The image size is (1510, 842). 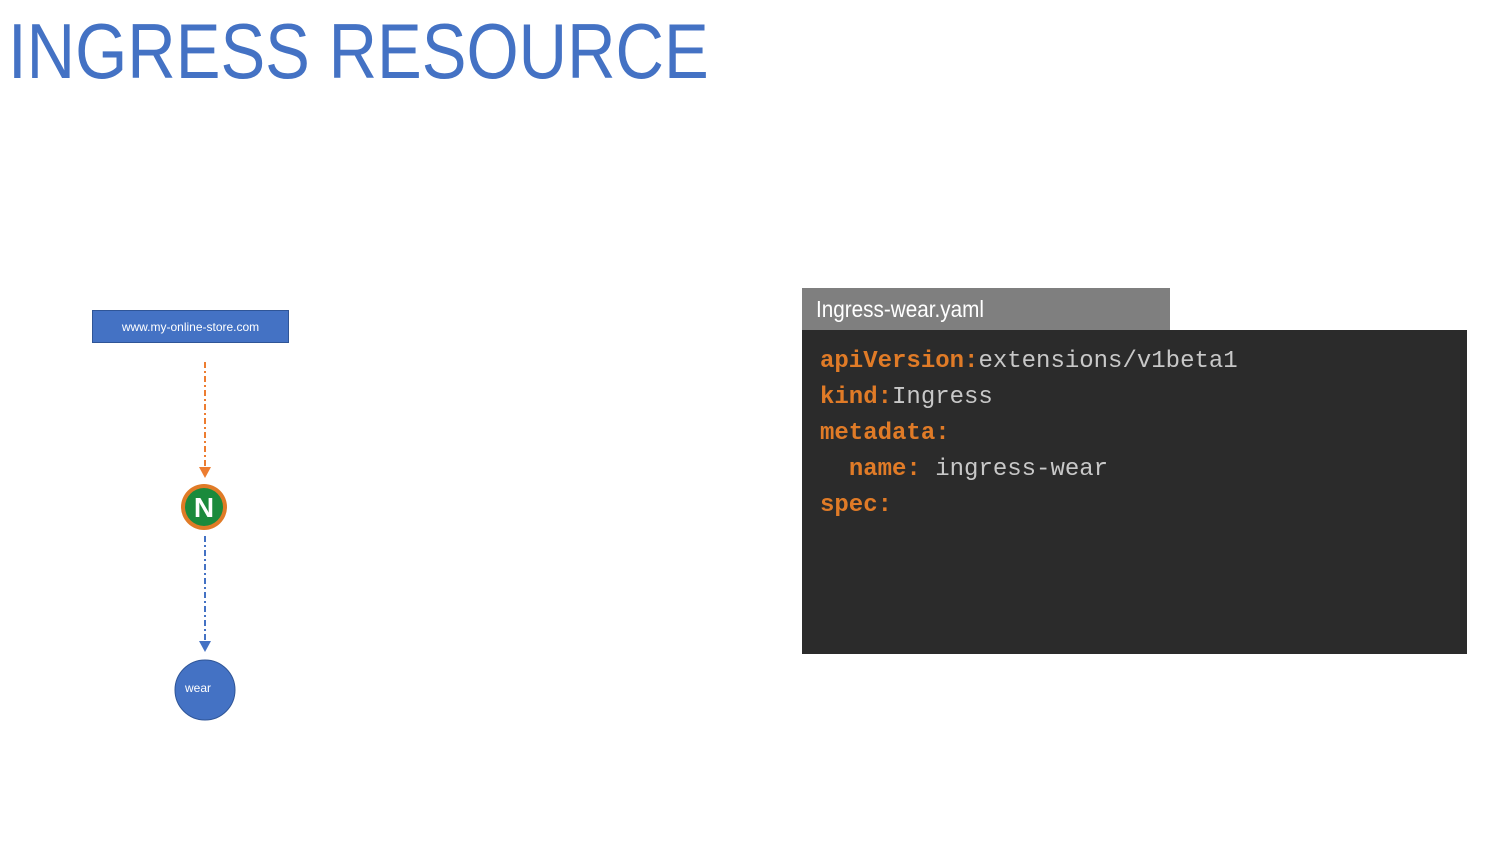 I want to click on yaml-key: name:, so click(x=884, y=469).